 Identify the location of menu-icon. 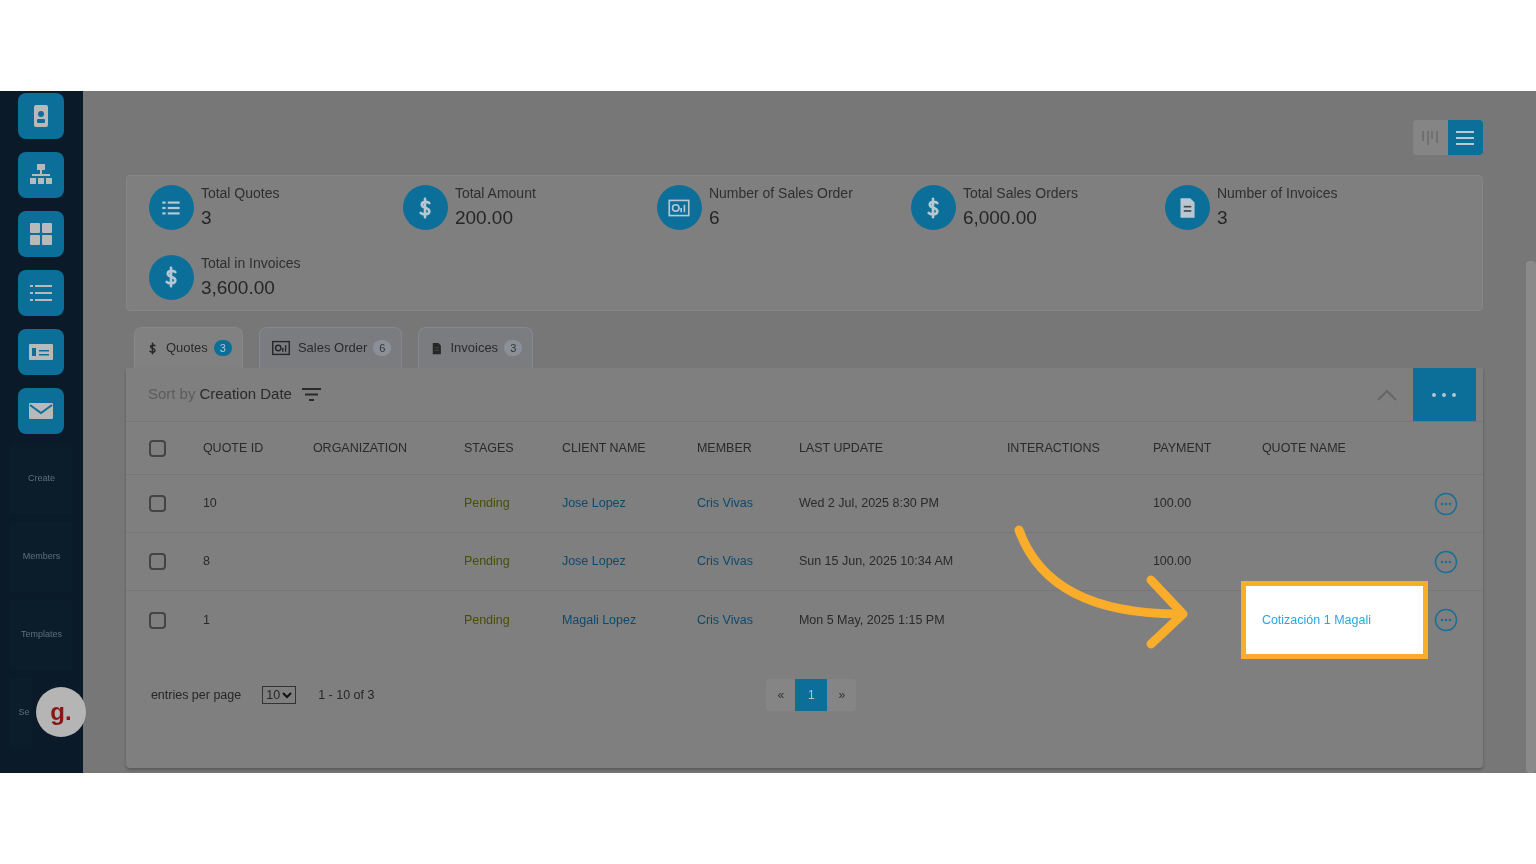
(1465, 137).